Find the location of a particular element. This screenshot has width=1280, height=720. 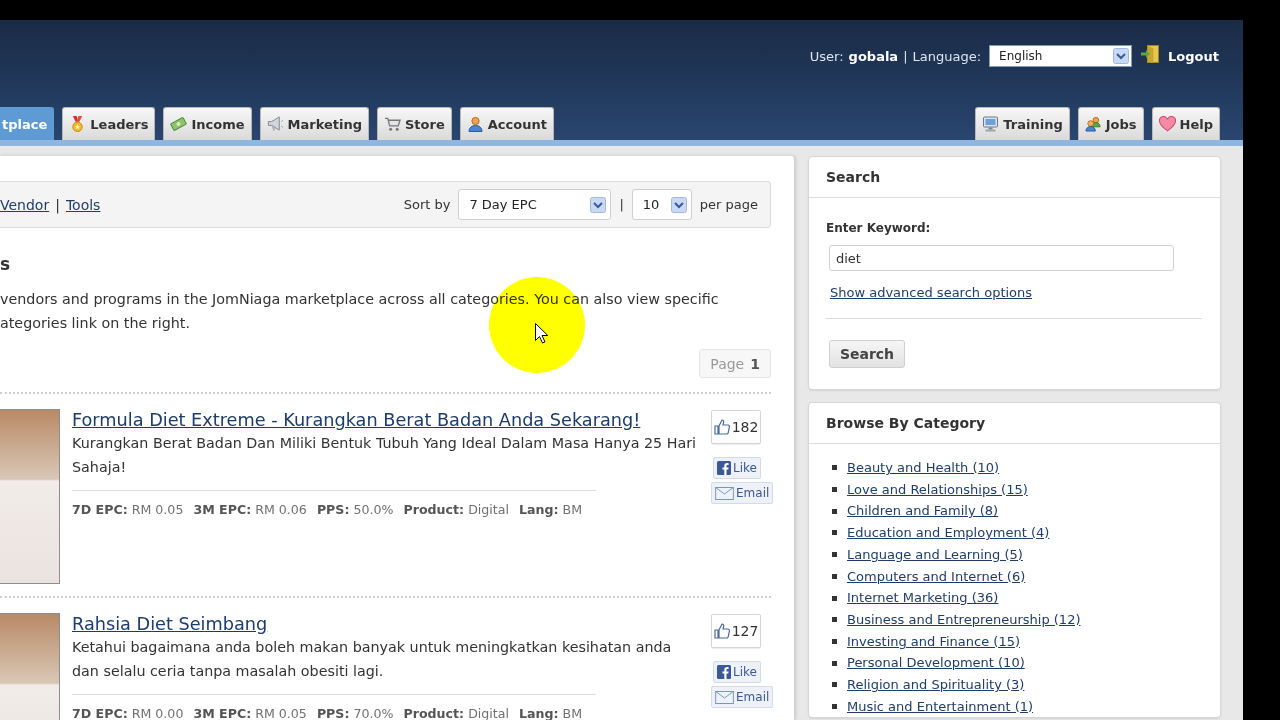

category-link: Language and Learning (5) is located at coordinates (935, 554).